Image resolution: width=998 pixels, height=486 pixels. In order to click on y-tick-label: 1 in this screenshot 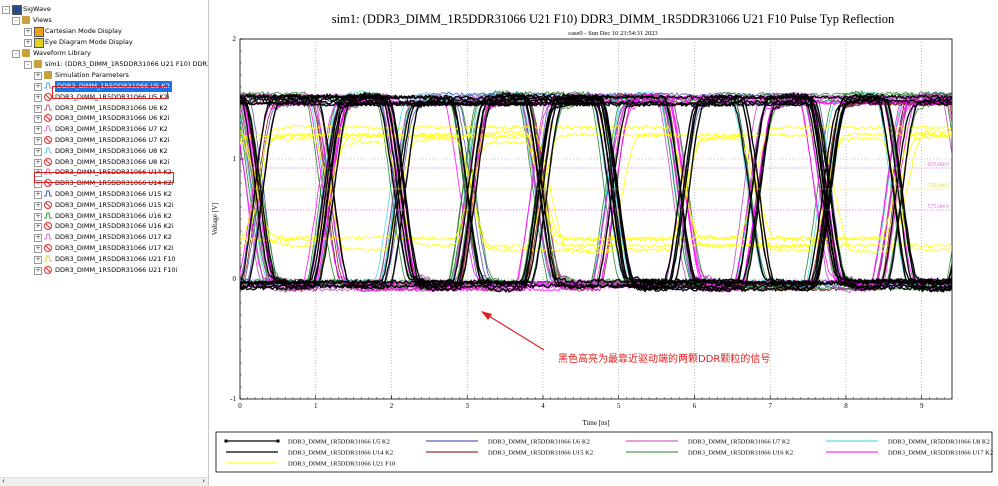, I will do `click(235, 159)`.